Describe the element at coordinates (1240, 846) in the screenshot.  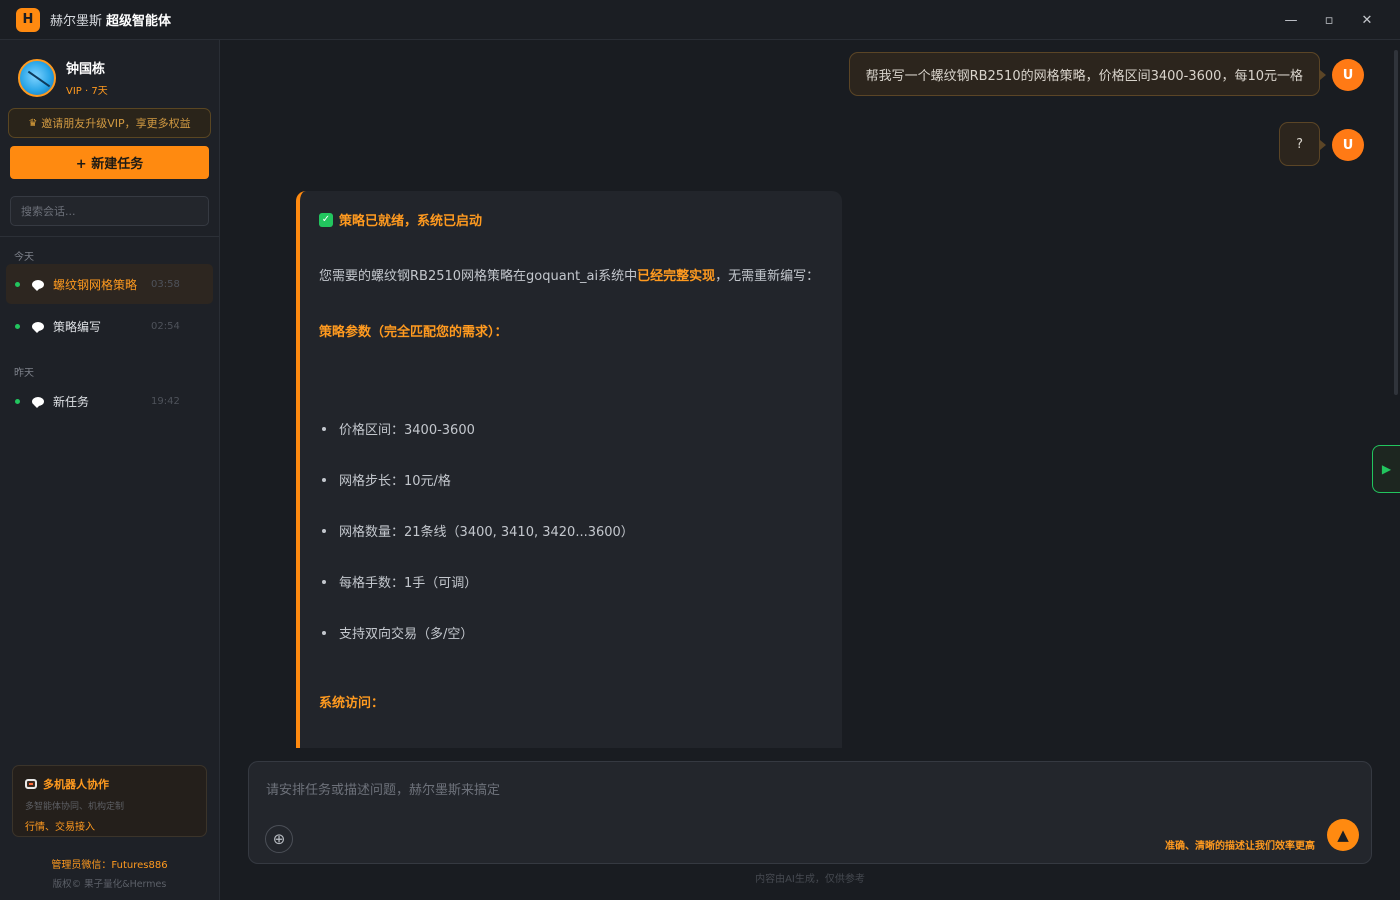
I see `input-hint: 准确、清晰的描述让我们效率更高` at that location.